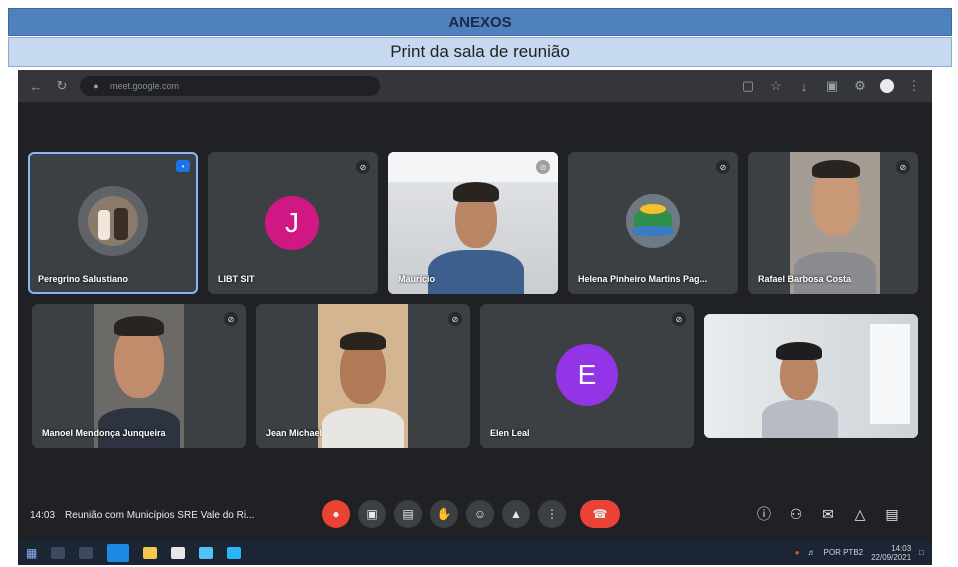 The height and width of the screenshot is (567, 958). I want to click on menu-icon: ⋮, so click(914, 86).